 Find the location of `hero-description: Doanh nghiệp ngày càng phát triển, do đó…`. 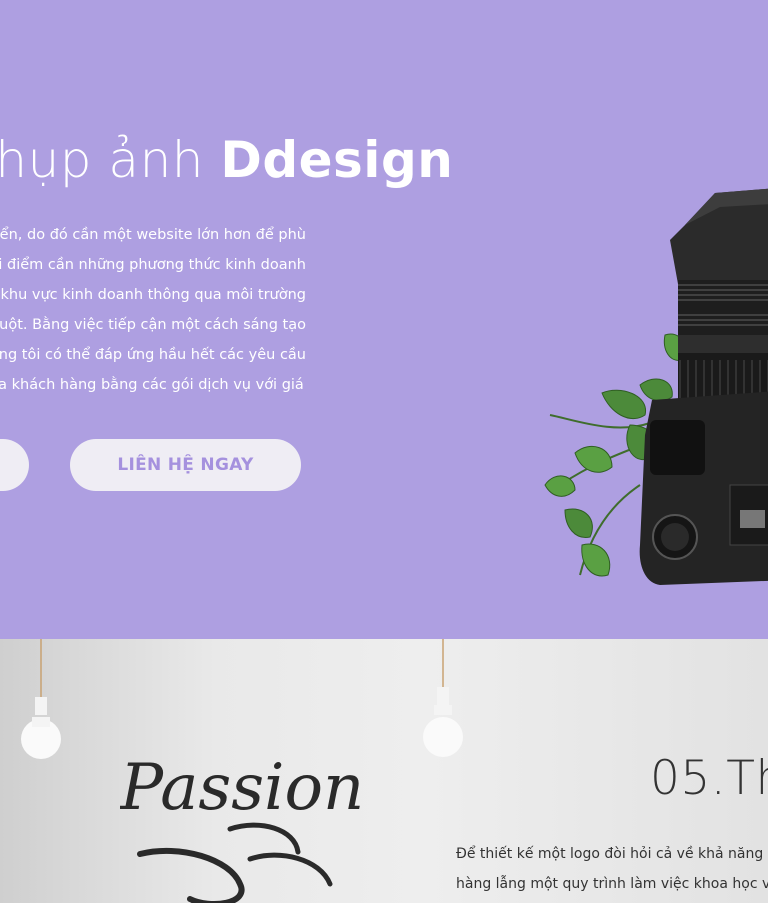

hero-description: Doanh nghiệp ngày càng phát triển, do đó… is located at coordinates (153, 310).